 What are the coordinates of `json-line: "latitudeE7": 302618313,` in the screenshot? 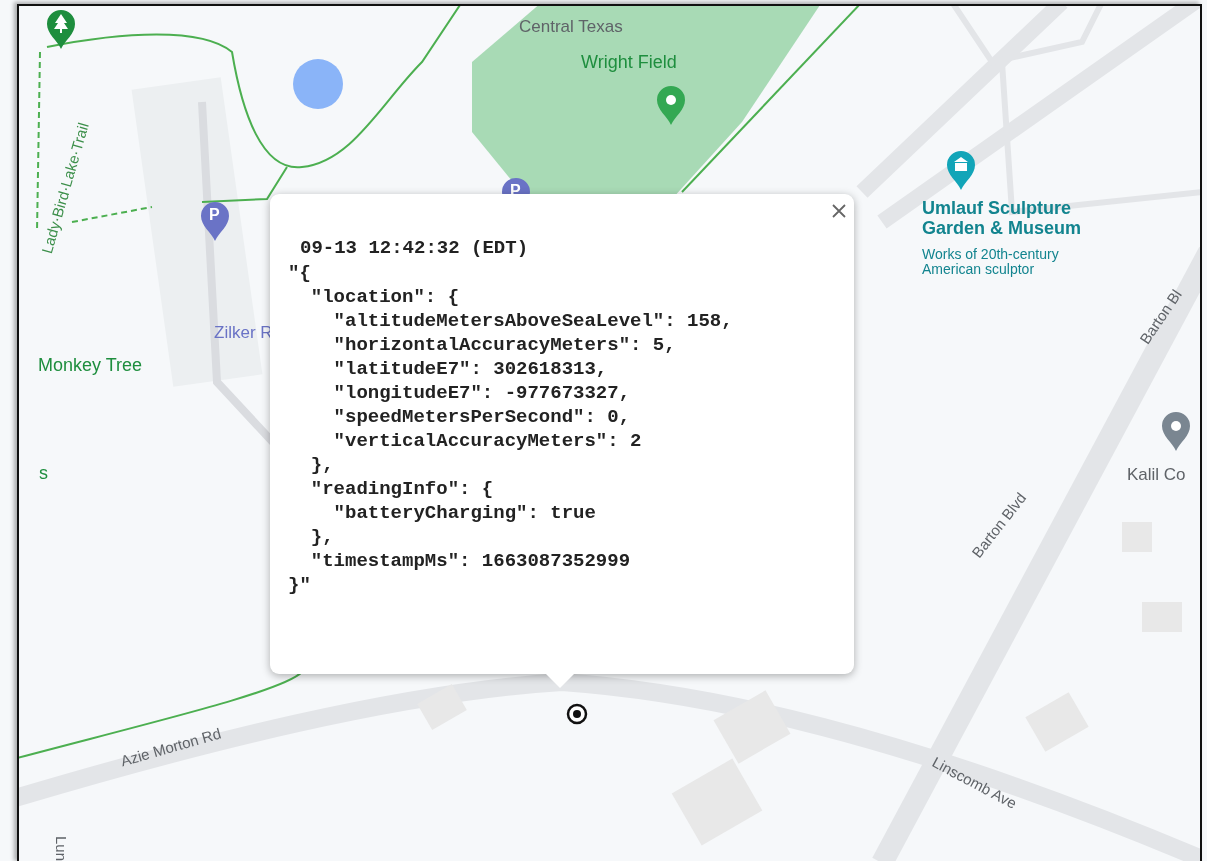 It's located at (470, 369).